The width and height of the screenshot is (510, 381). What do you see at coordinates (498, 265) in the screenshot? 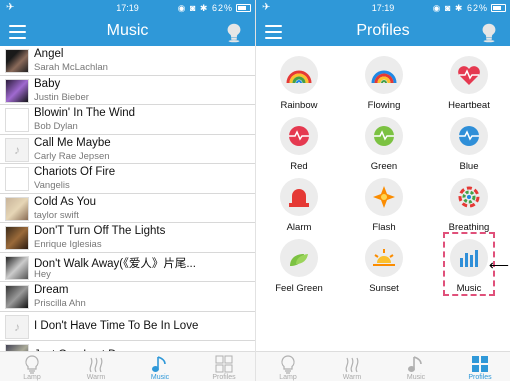
I see `pointer-arrow-icon: ⟵` at bounding box center [498, 265].